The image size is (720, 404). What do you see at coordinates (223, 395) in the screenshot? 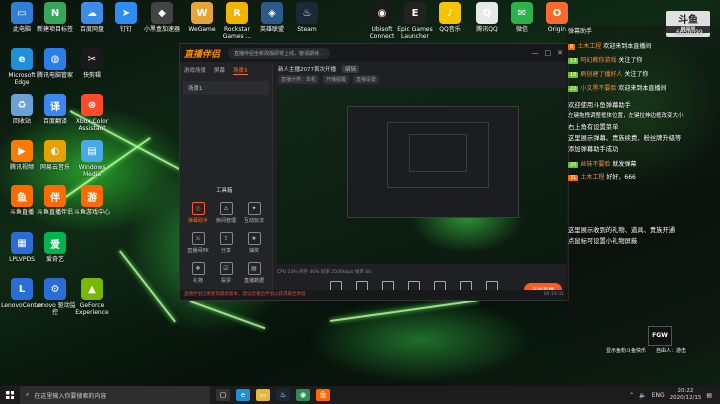
I see `taskbar-app-icon: ▢` at bounding box center [223, 395].